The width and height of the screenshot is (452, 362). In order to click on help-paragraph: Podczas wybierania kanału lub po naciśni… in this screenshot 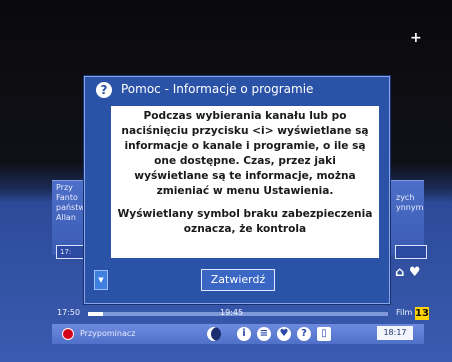, I will do `click(245, 153)`.